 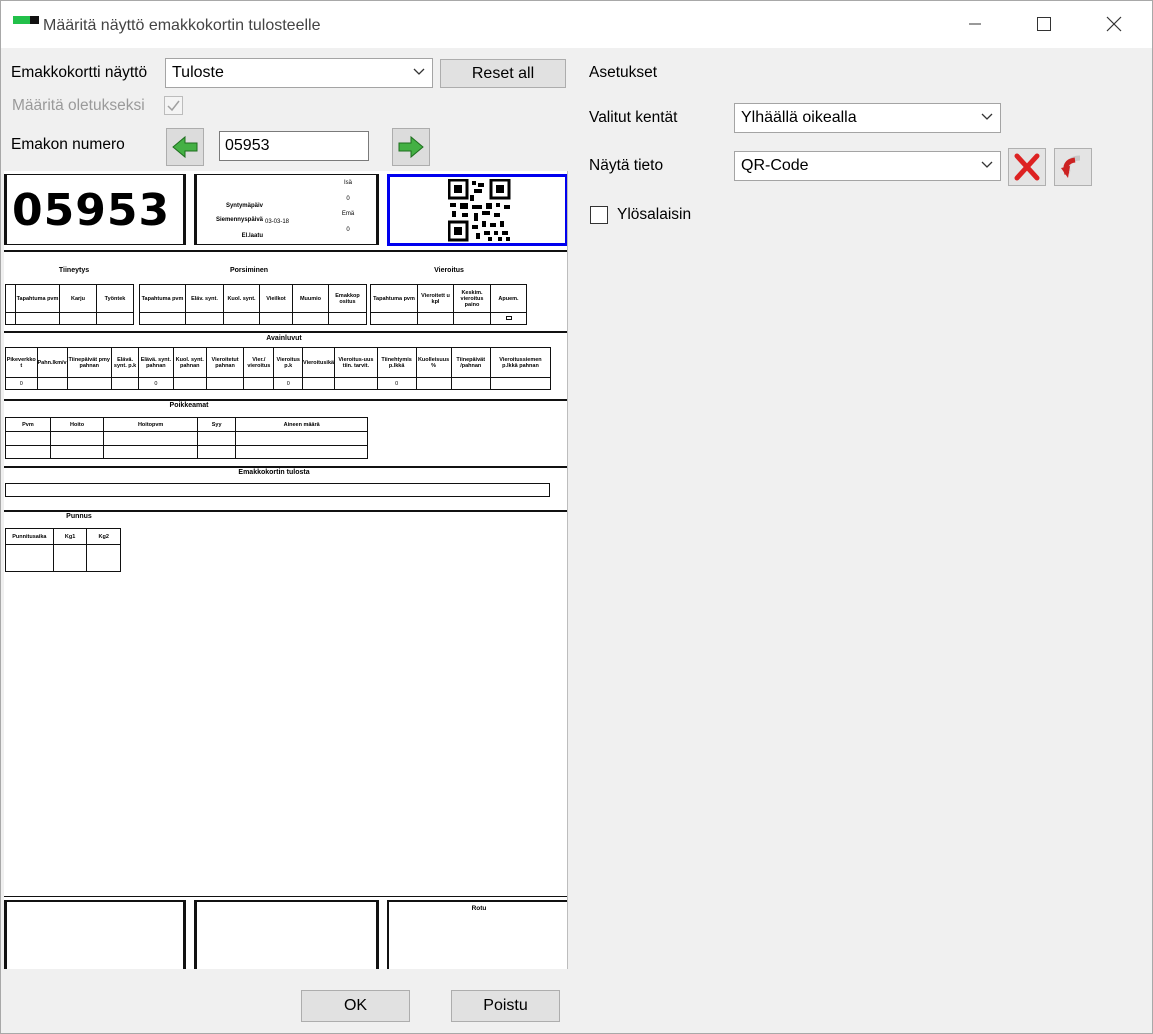 I want to click on upside-down-checkbox, so click(x=599, y=215).